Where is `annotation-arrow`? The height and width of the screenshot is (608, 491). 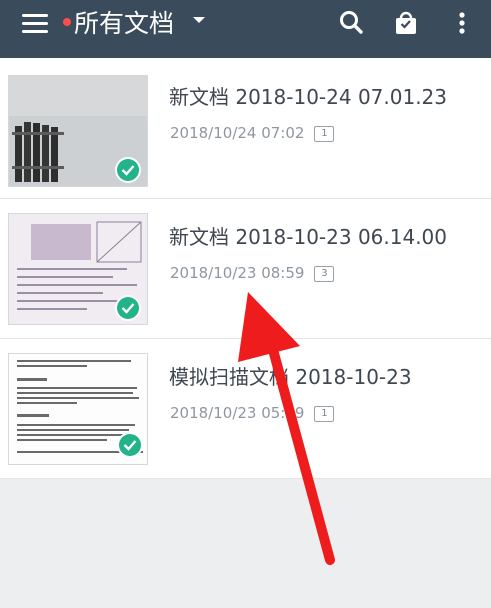 annotation-arrow is located at coordinates (286, 428).